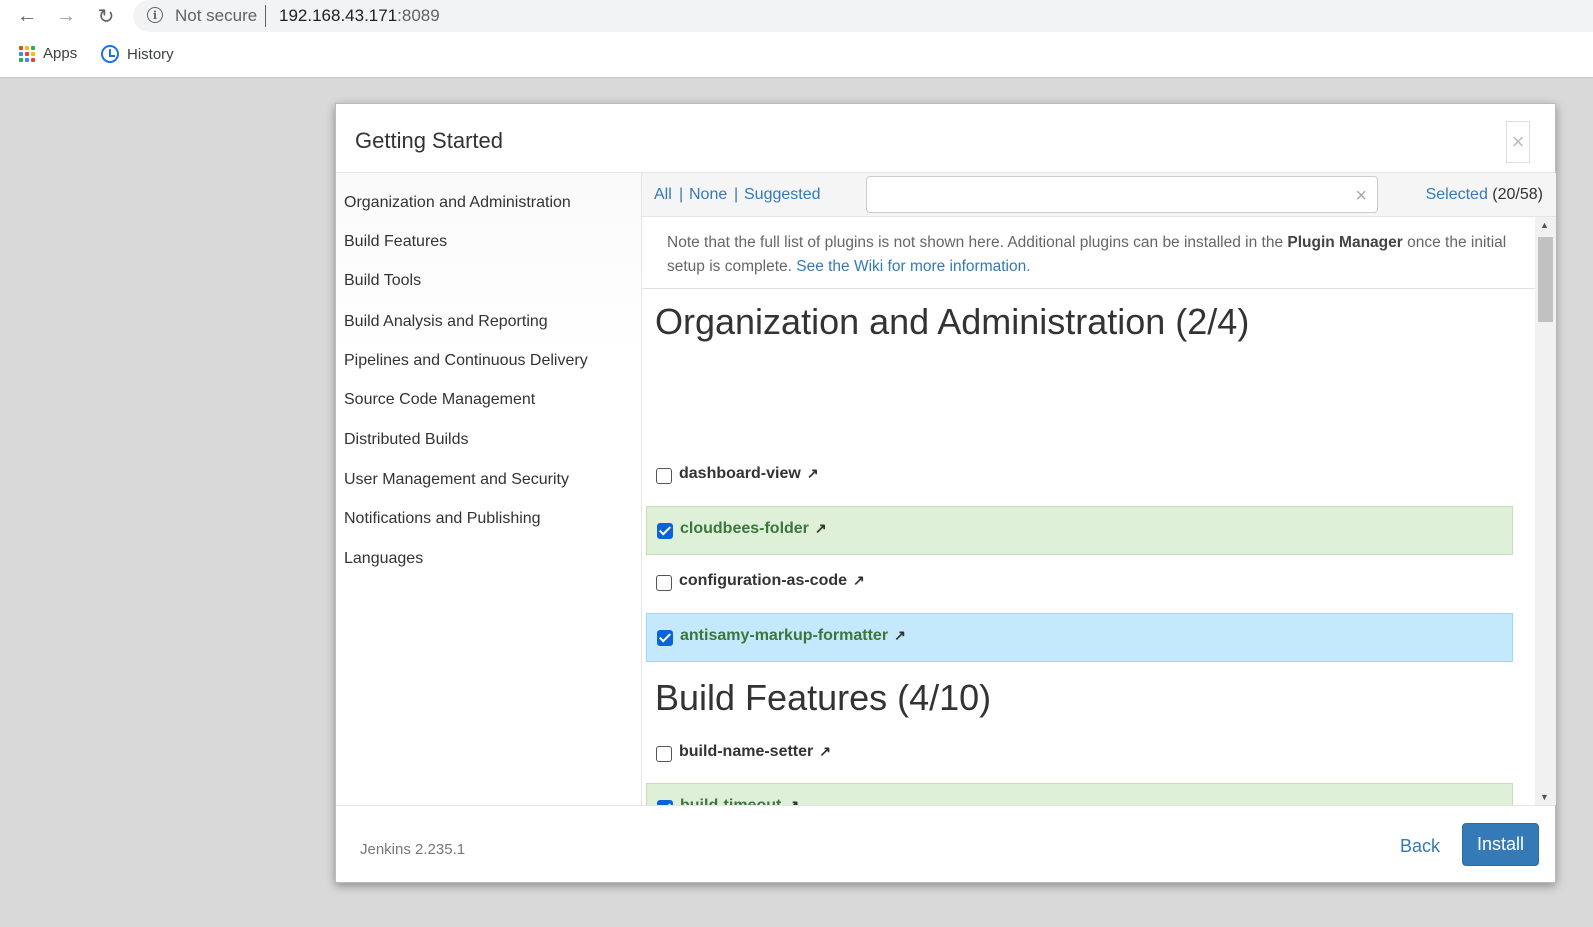 This screenshot has width=1593, height=927. I want to click on bookmark-history: History, so click(137, 54).